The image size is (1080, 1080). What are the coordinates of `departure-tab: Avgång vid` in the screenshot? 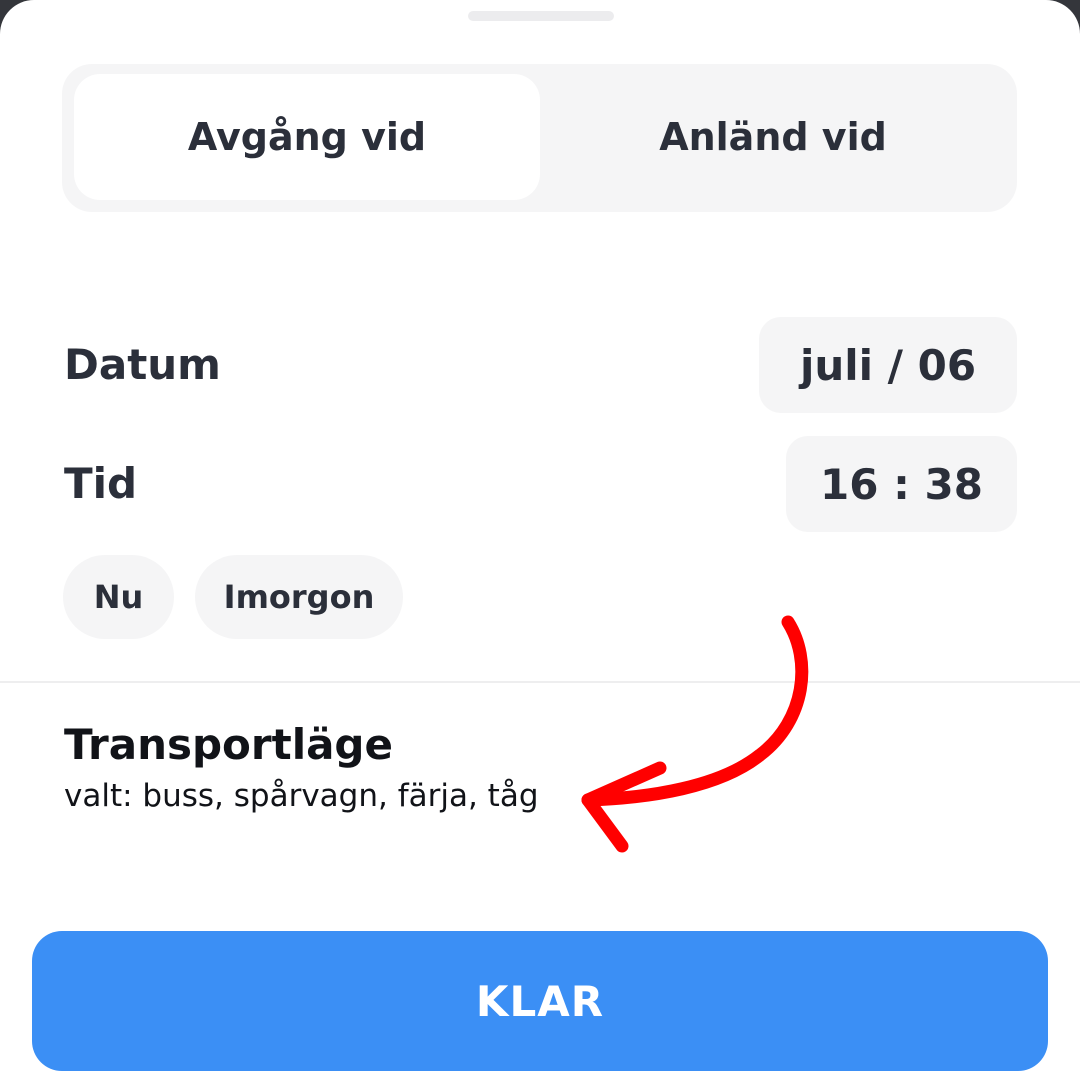 It's located at (307, 137).